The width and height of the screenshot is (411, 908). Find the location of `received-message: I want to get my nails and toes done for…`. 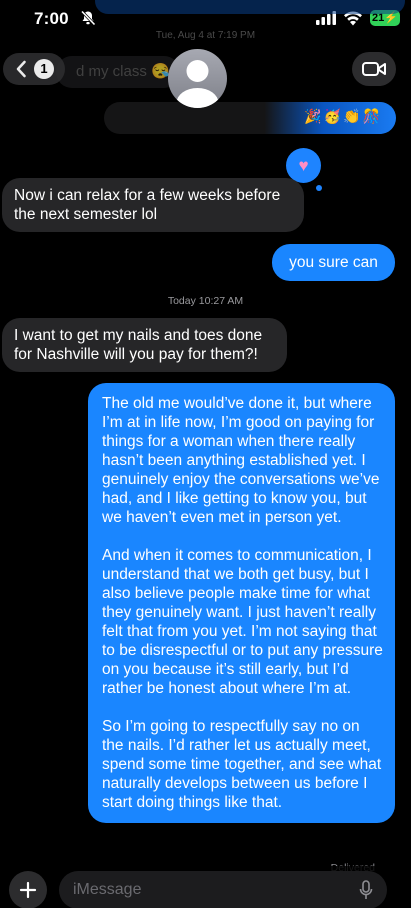

received-message: I want to get my nails and toes done for… is located at coordinates (144, 345).